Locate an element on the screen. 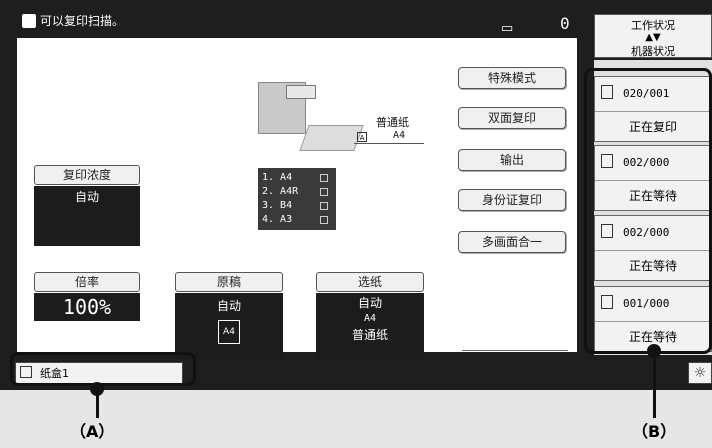 This screenshot has width=712, height=448. copy-mode-icon is located at coordinates (29, 21).